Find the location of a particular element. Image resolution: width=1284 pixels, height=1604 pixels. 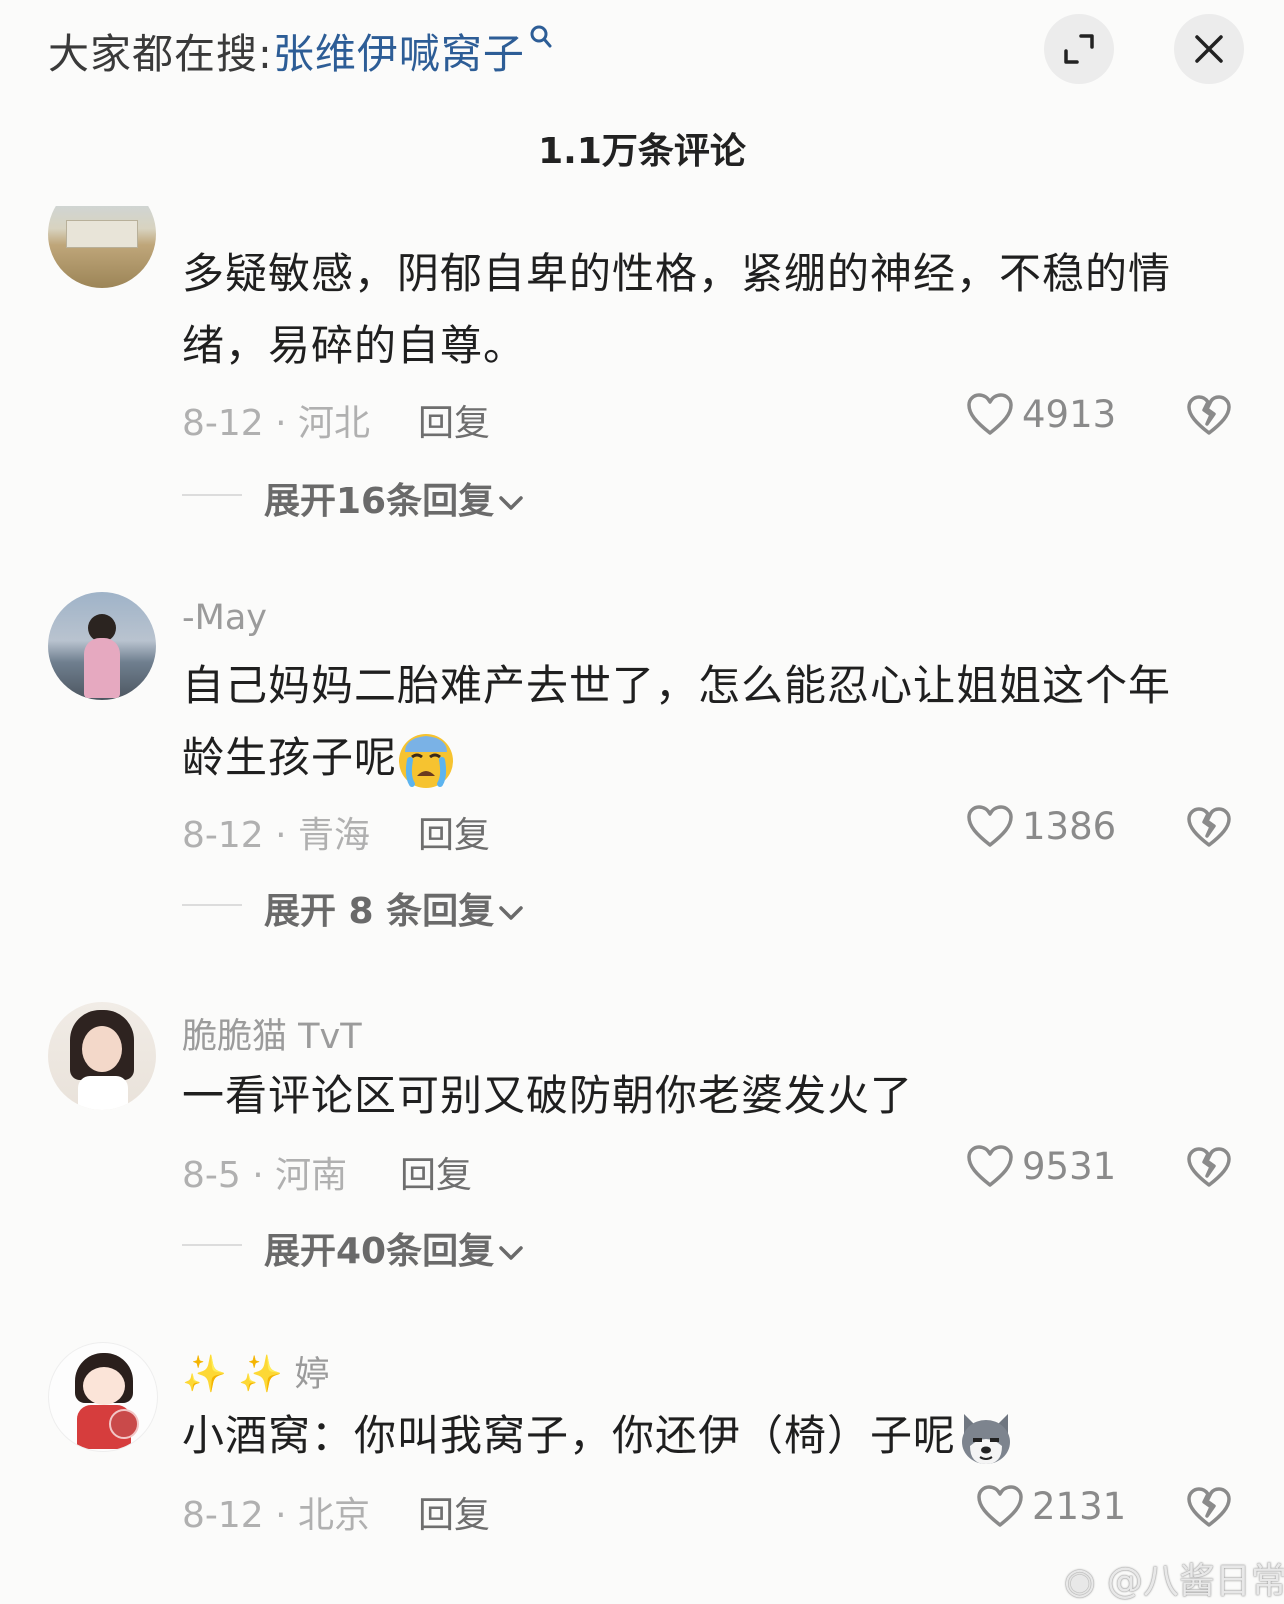

comment-text: 多疑敏感，阴郁自卑的性格，紧绷的神经，不稳的情绪，易碎的自尊。 is located at coordinates (677, 309).